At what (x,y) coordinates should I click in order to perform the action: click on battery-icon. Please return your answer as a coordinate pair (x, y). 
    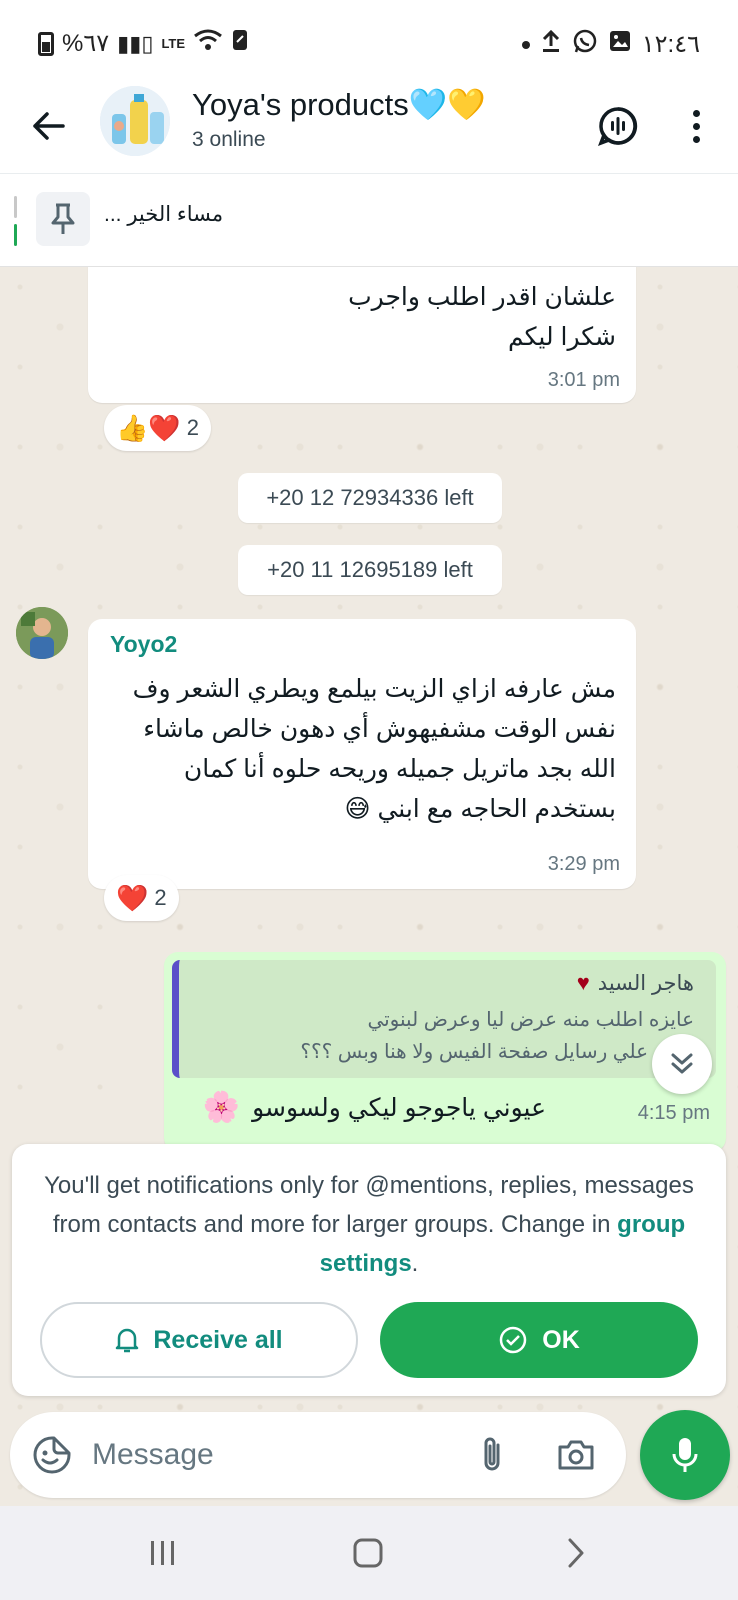
    Looking at the image, I should click on (46, 43).